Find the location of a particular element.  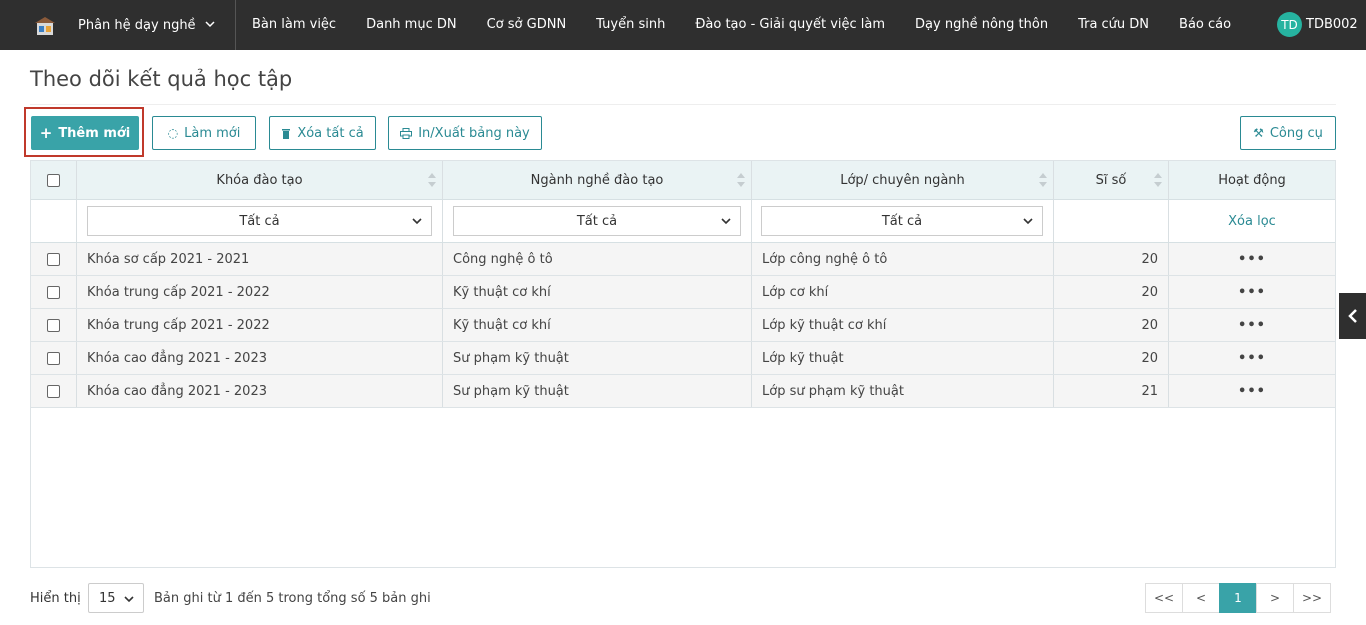

header-select-all is located at coordinates (54, 180).